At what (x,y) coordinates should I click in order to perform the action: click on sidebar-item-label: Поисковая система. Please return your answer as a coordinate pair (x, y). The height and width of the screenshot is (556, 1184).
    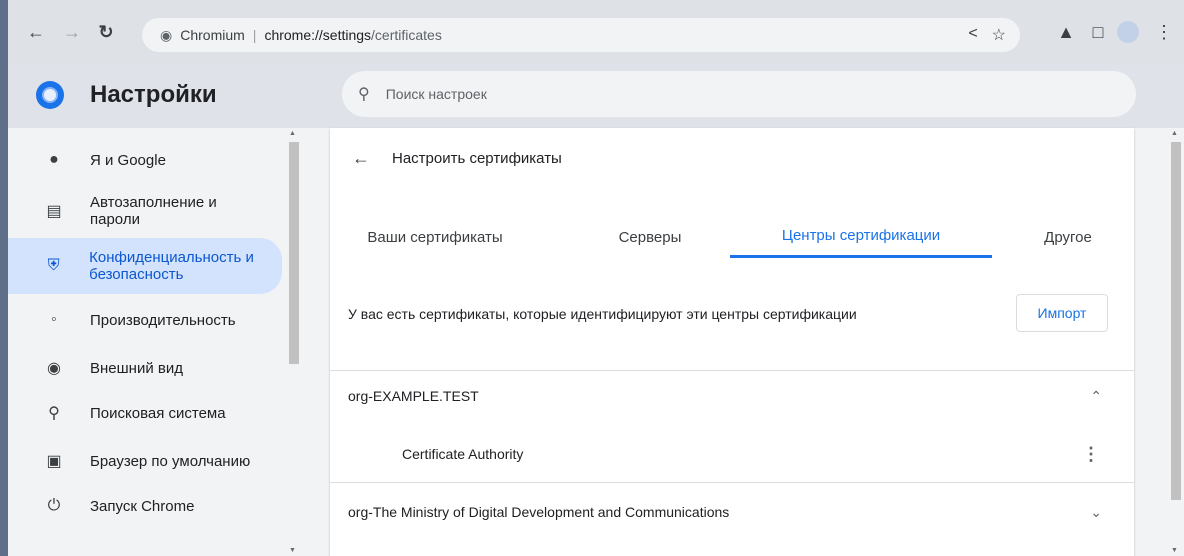
    Looking at the image, I should click on (158, 413).